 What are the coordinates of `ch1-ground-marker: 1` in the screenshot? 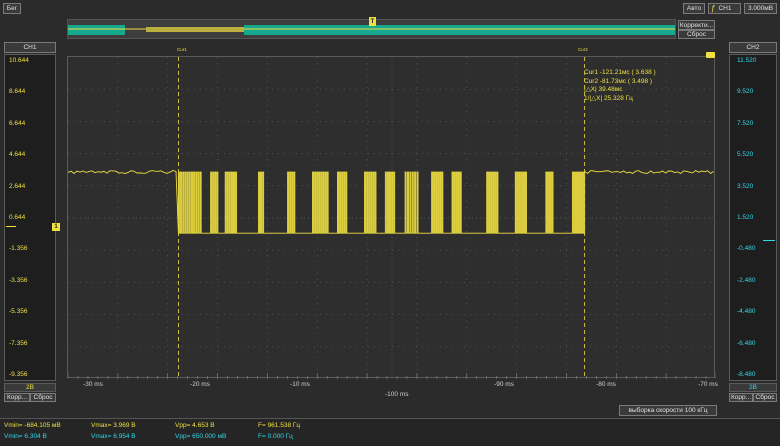 It's located at (56, 227).